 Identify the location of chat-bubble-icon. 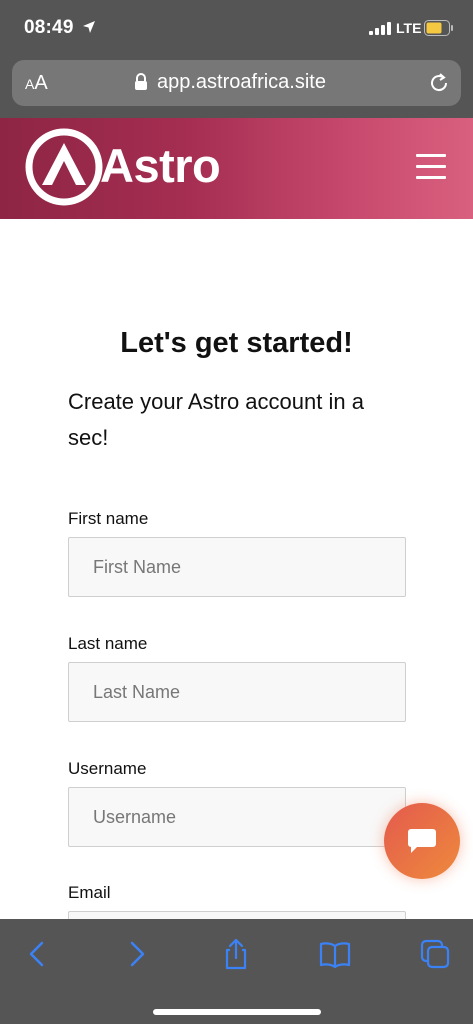
(422, 841).